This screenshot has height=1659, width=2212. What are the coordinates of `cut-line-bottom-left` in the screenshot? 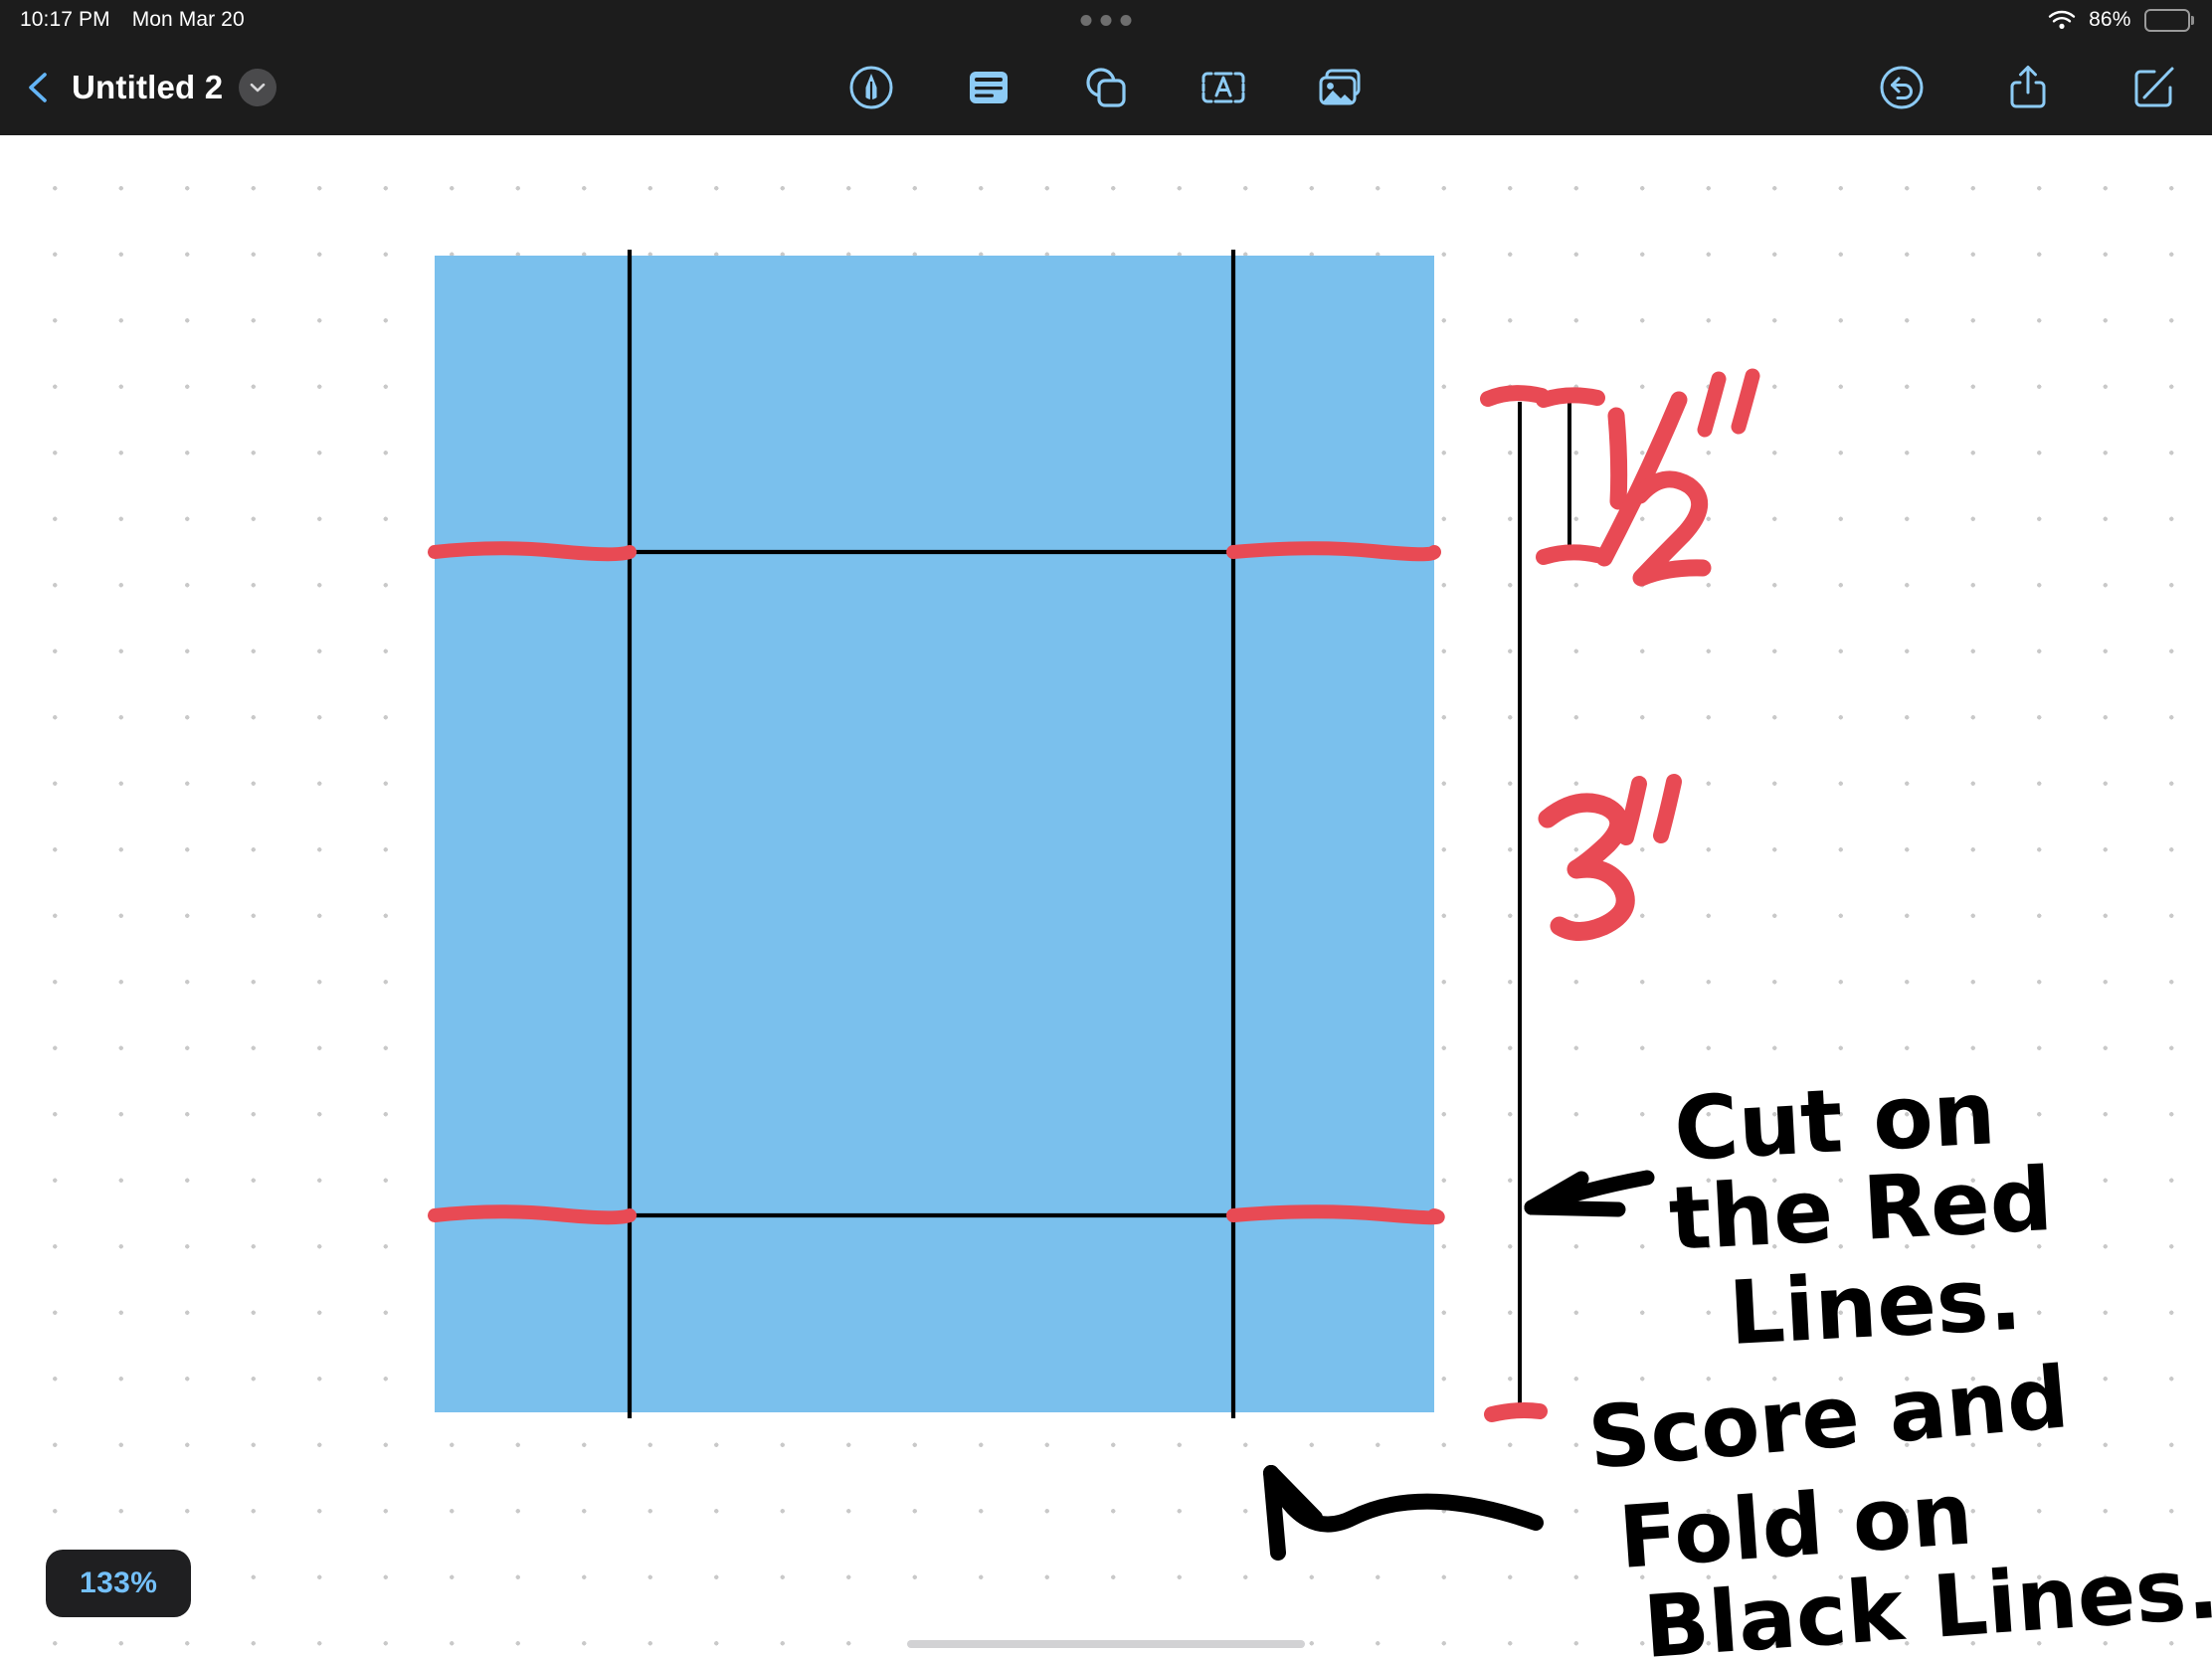 It's located at (532, 1214).